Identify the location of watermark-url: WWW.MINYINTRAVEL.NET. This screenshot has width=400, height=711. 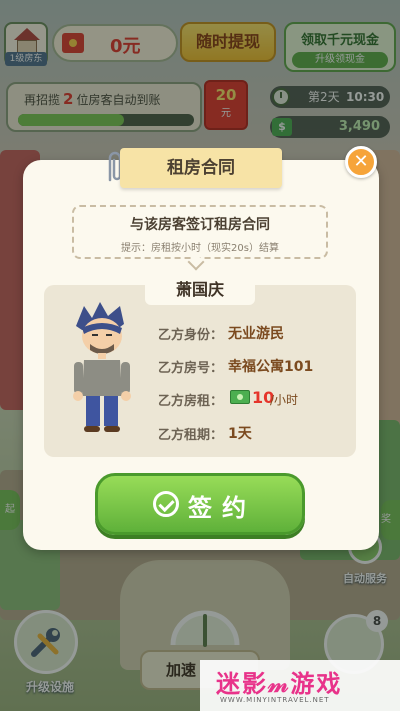
(275, 700).